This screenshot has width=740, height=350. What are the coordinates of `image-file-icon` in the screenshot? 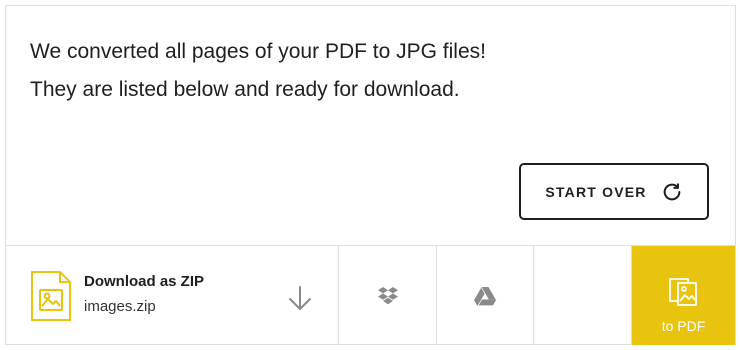 It's located at (51, 296).